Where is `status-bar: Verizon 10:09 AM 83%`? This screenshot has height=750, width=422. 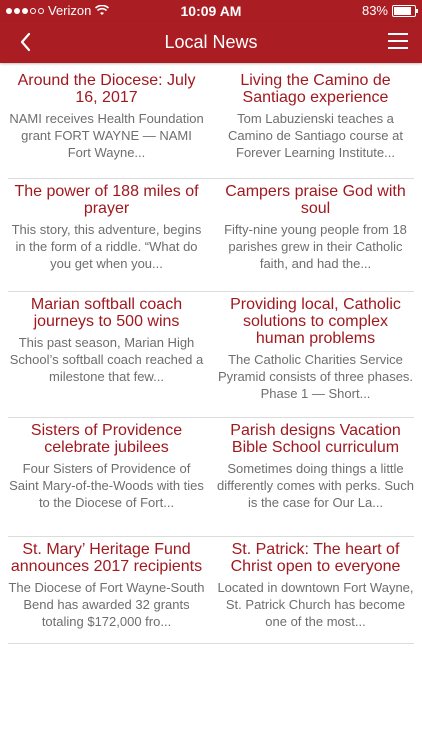 status-bar: Verizon 10:09 AM 83% is located at coordinates (211, 11).